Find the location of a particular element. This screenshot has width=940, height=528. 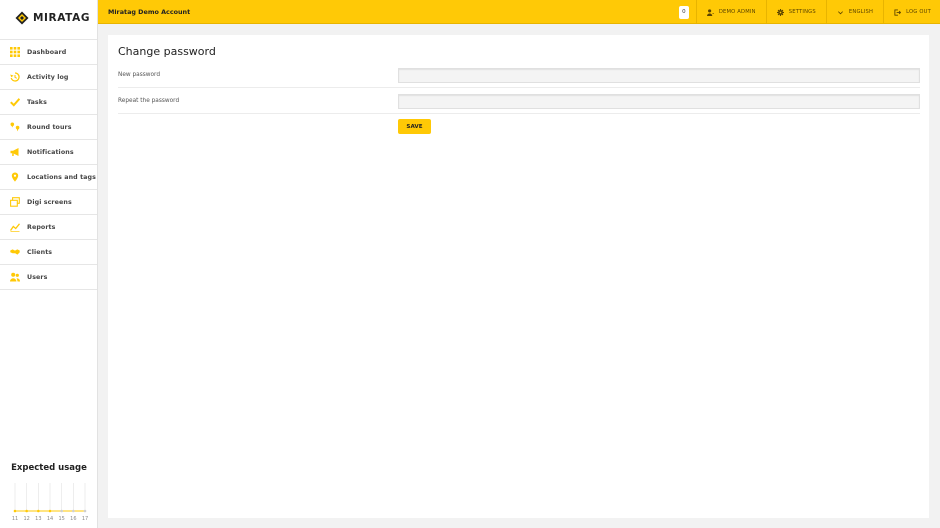

sidebar-item-label: Round tours is located at coordinates (49, 127).